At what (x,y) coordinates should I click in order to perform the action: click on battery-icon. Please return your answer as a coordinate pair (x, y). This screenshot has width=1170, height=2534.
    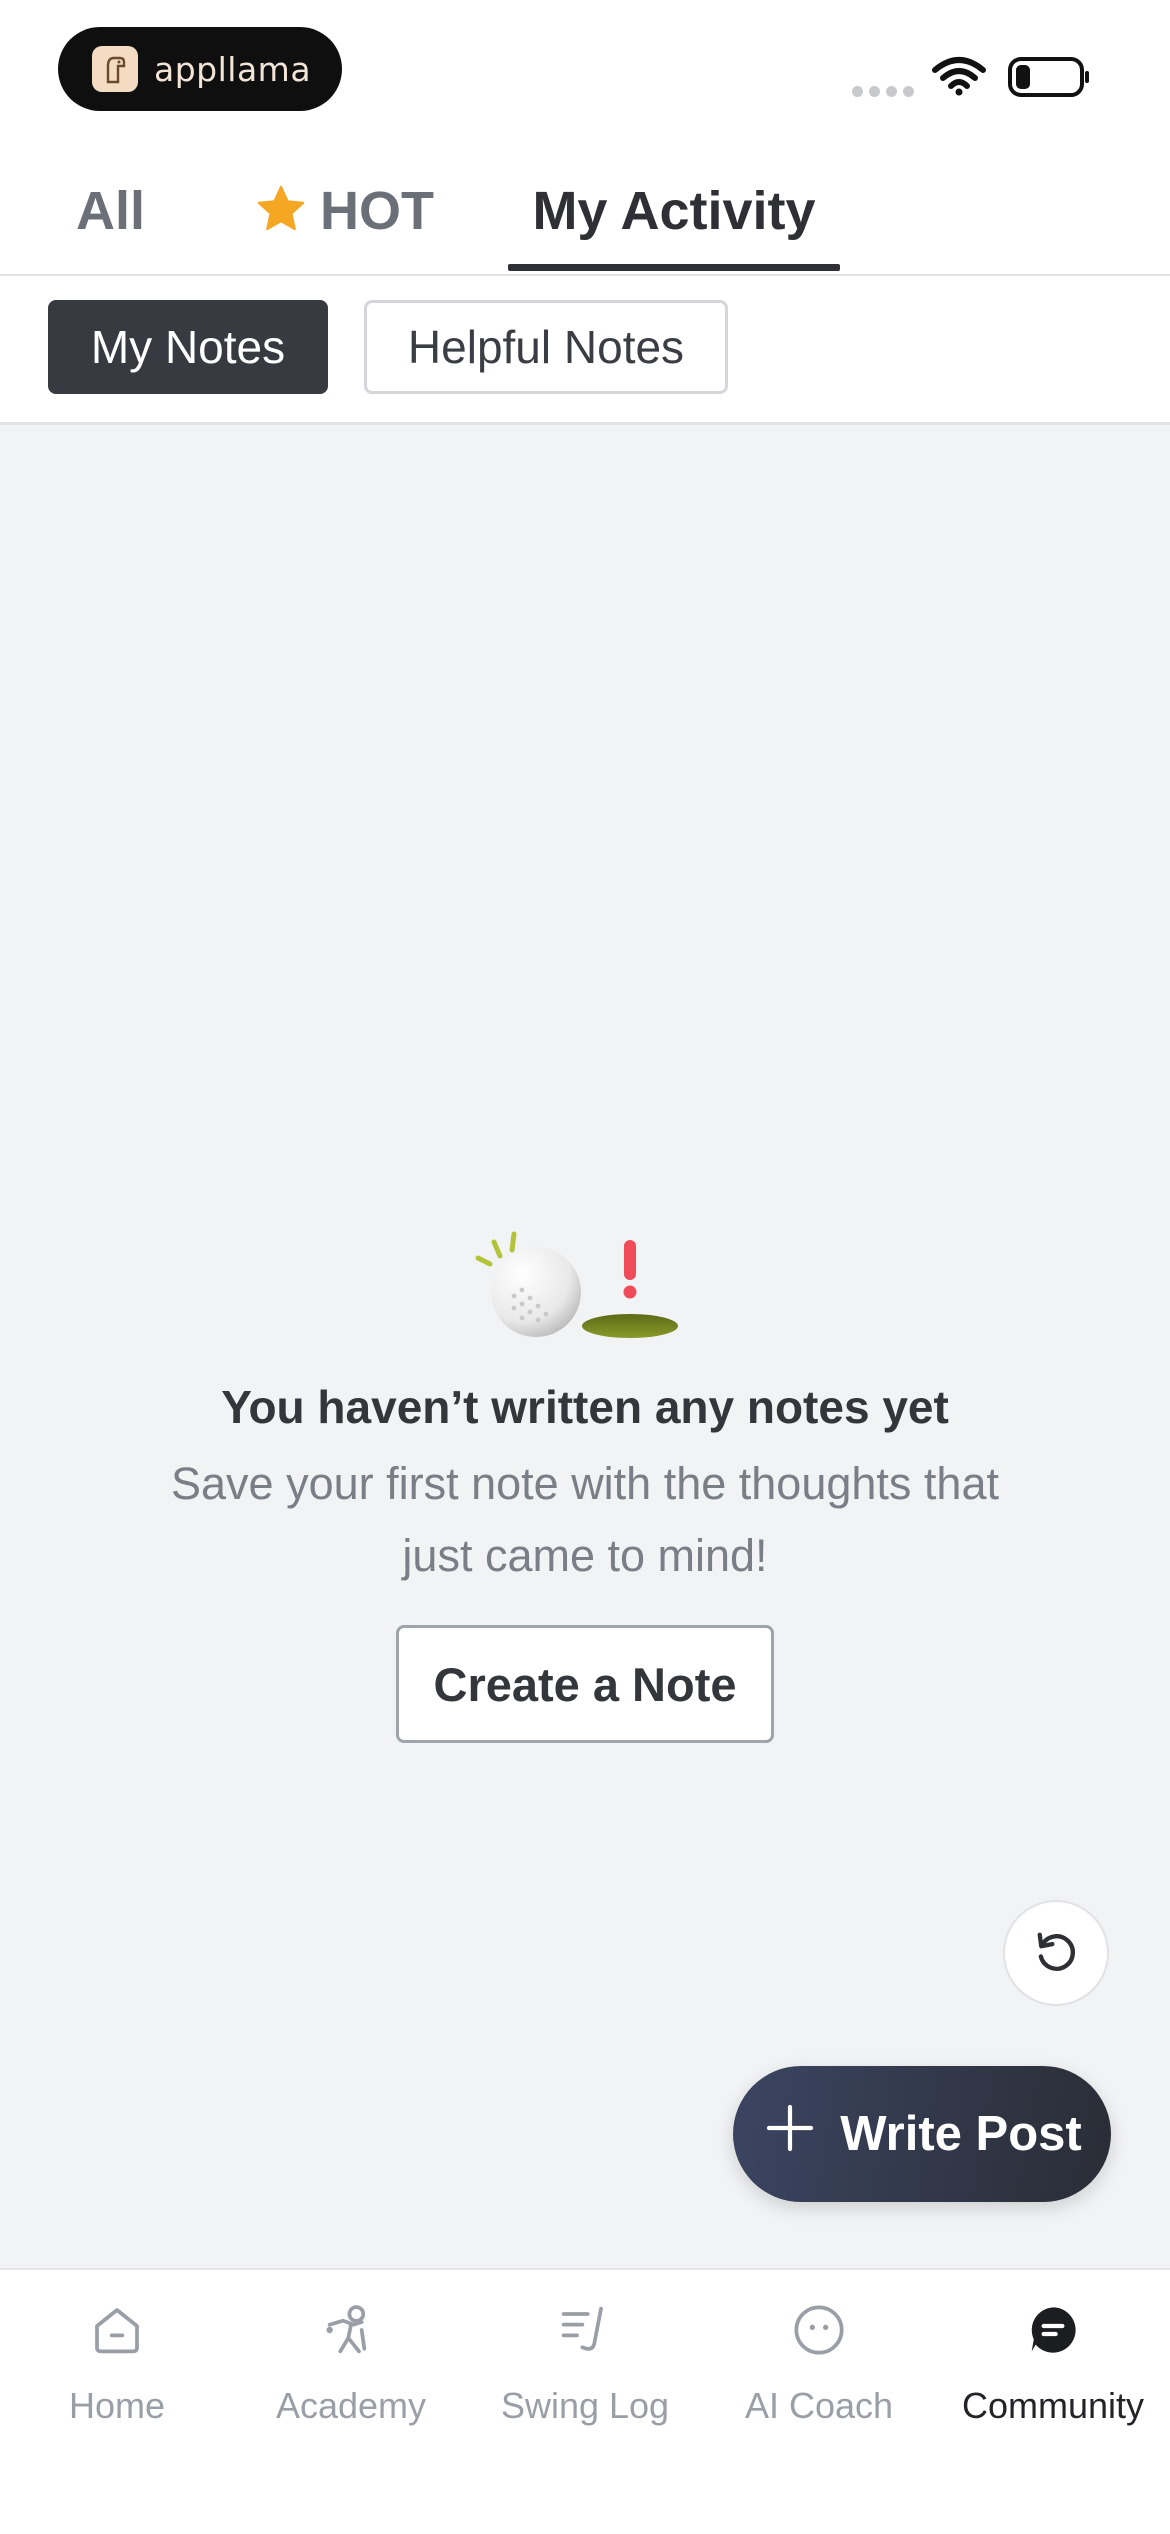
    Looking at the image, I should click on (1050, 79).